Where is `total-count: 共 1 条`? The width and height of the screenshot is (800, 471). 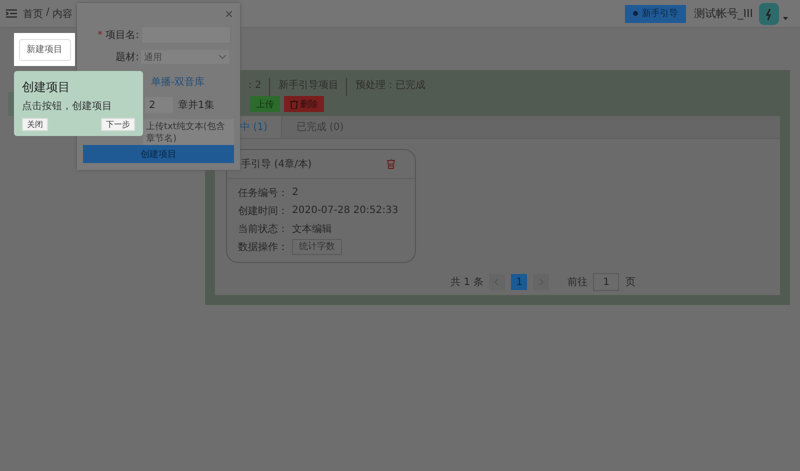
total-count: 共 1 条 is located at coordinates (467, 282).